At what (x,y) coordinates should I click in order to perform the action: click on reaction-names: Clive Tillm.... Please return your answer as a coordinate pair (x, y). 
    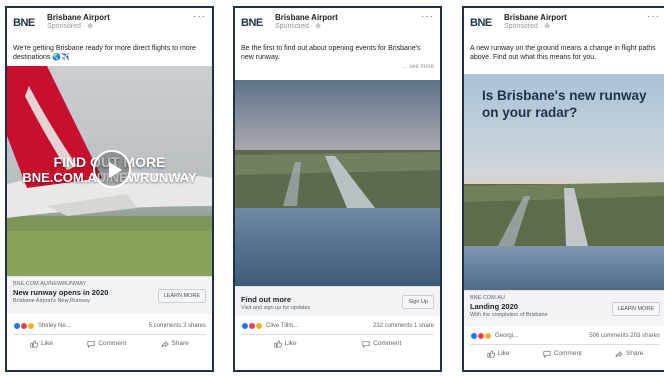
    Looking at the image, I should click on (282, 326).